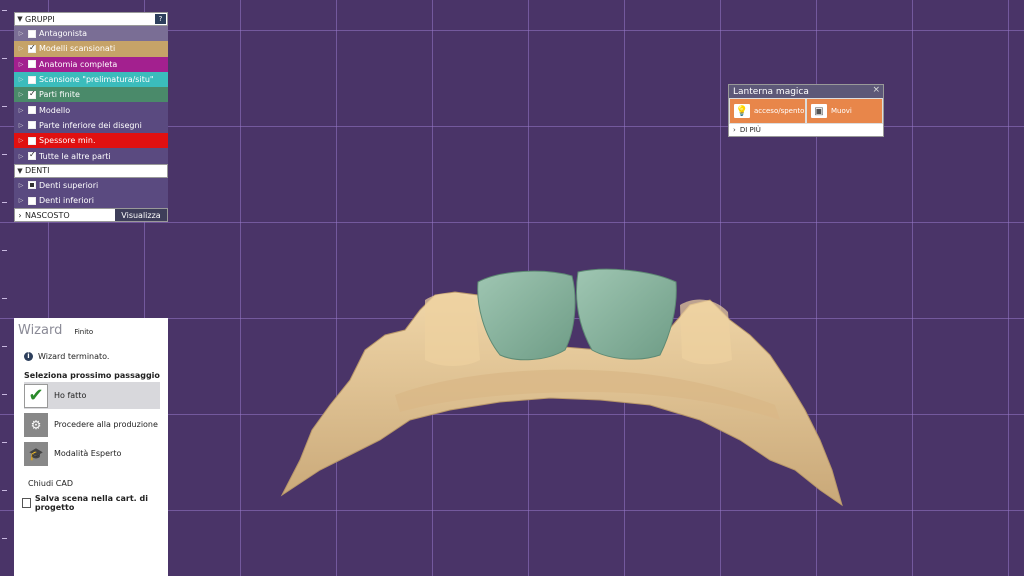 Image resolution: width=1024 pixels, height=576 pixels. Describe the element at coordinates (67, 141) in the screenshot. I see `group-label: Spessore min.` at that location.